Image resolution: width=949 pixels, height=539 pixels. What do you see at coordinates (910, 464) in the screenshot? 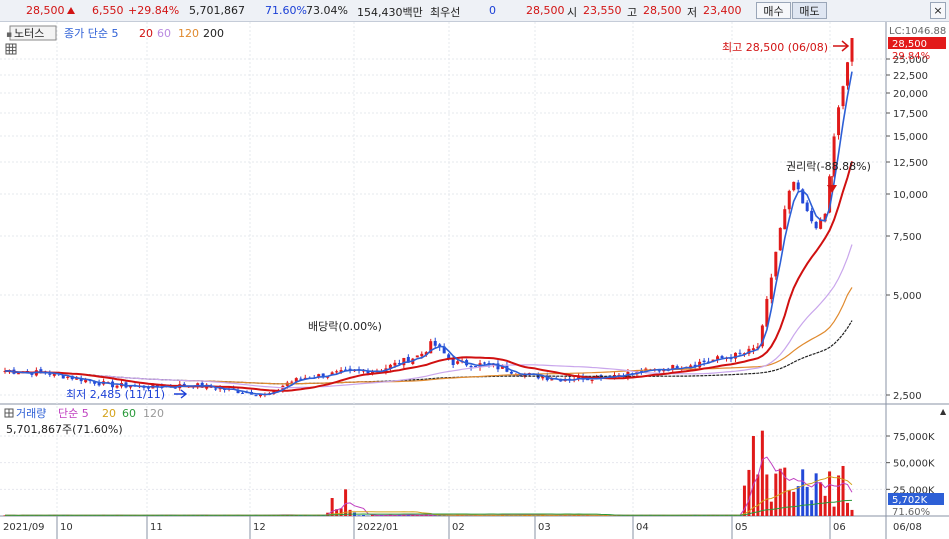
I see `volume-axis: 75,000K50,000K25,000K` at bounding box center [910, 464].